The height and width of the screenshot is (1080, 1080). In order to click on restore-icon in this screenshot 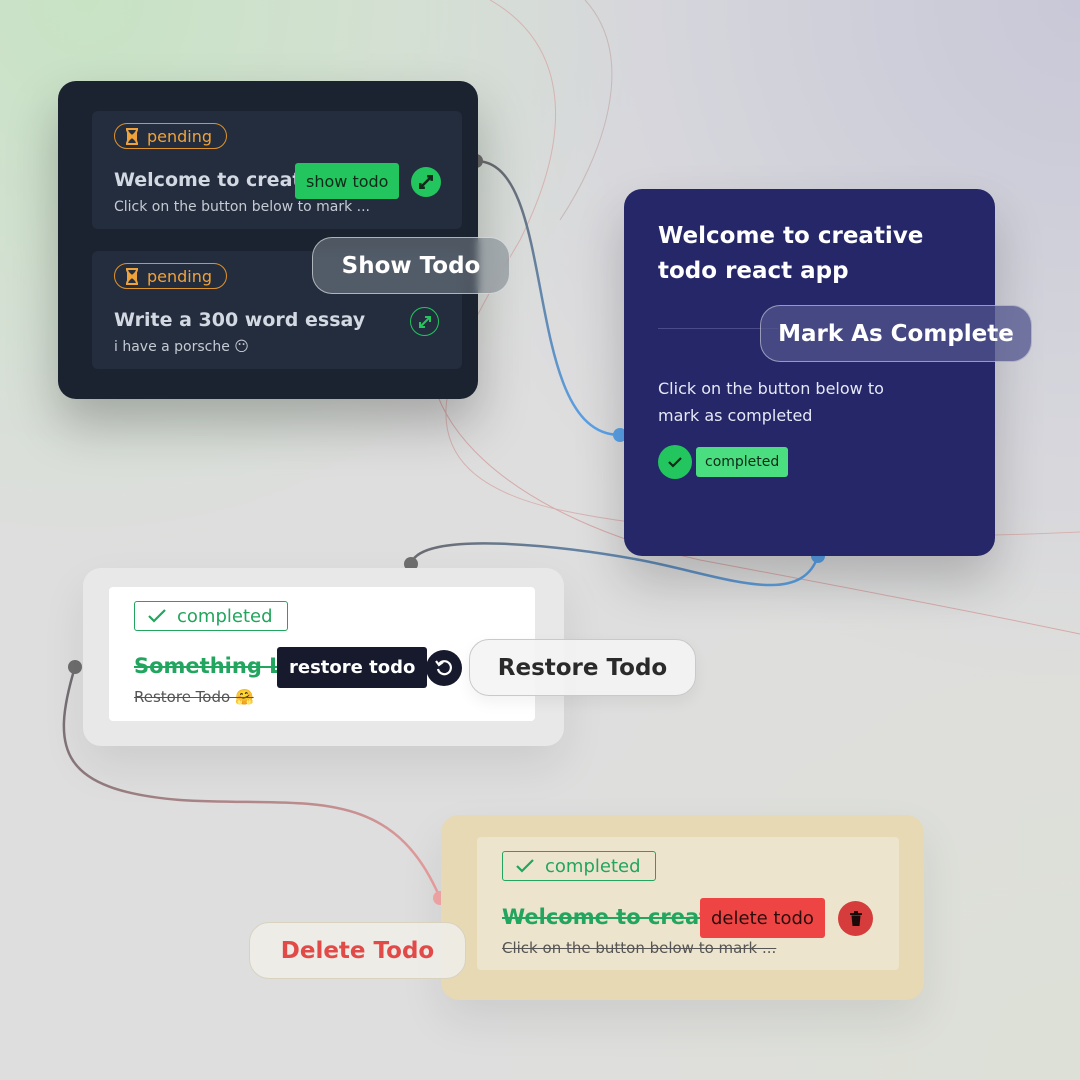, I will do `click(444, 668)`.